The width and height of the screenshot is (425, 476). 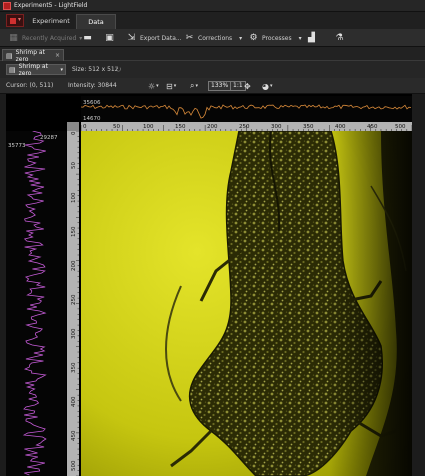 I want to click on compare-icon: ⚗, so click(x=339, y=37).